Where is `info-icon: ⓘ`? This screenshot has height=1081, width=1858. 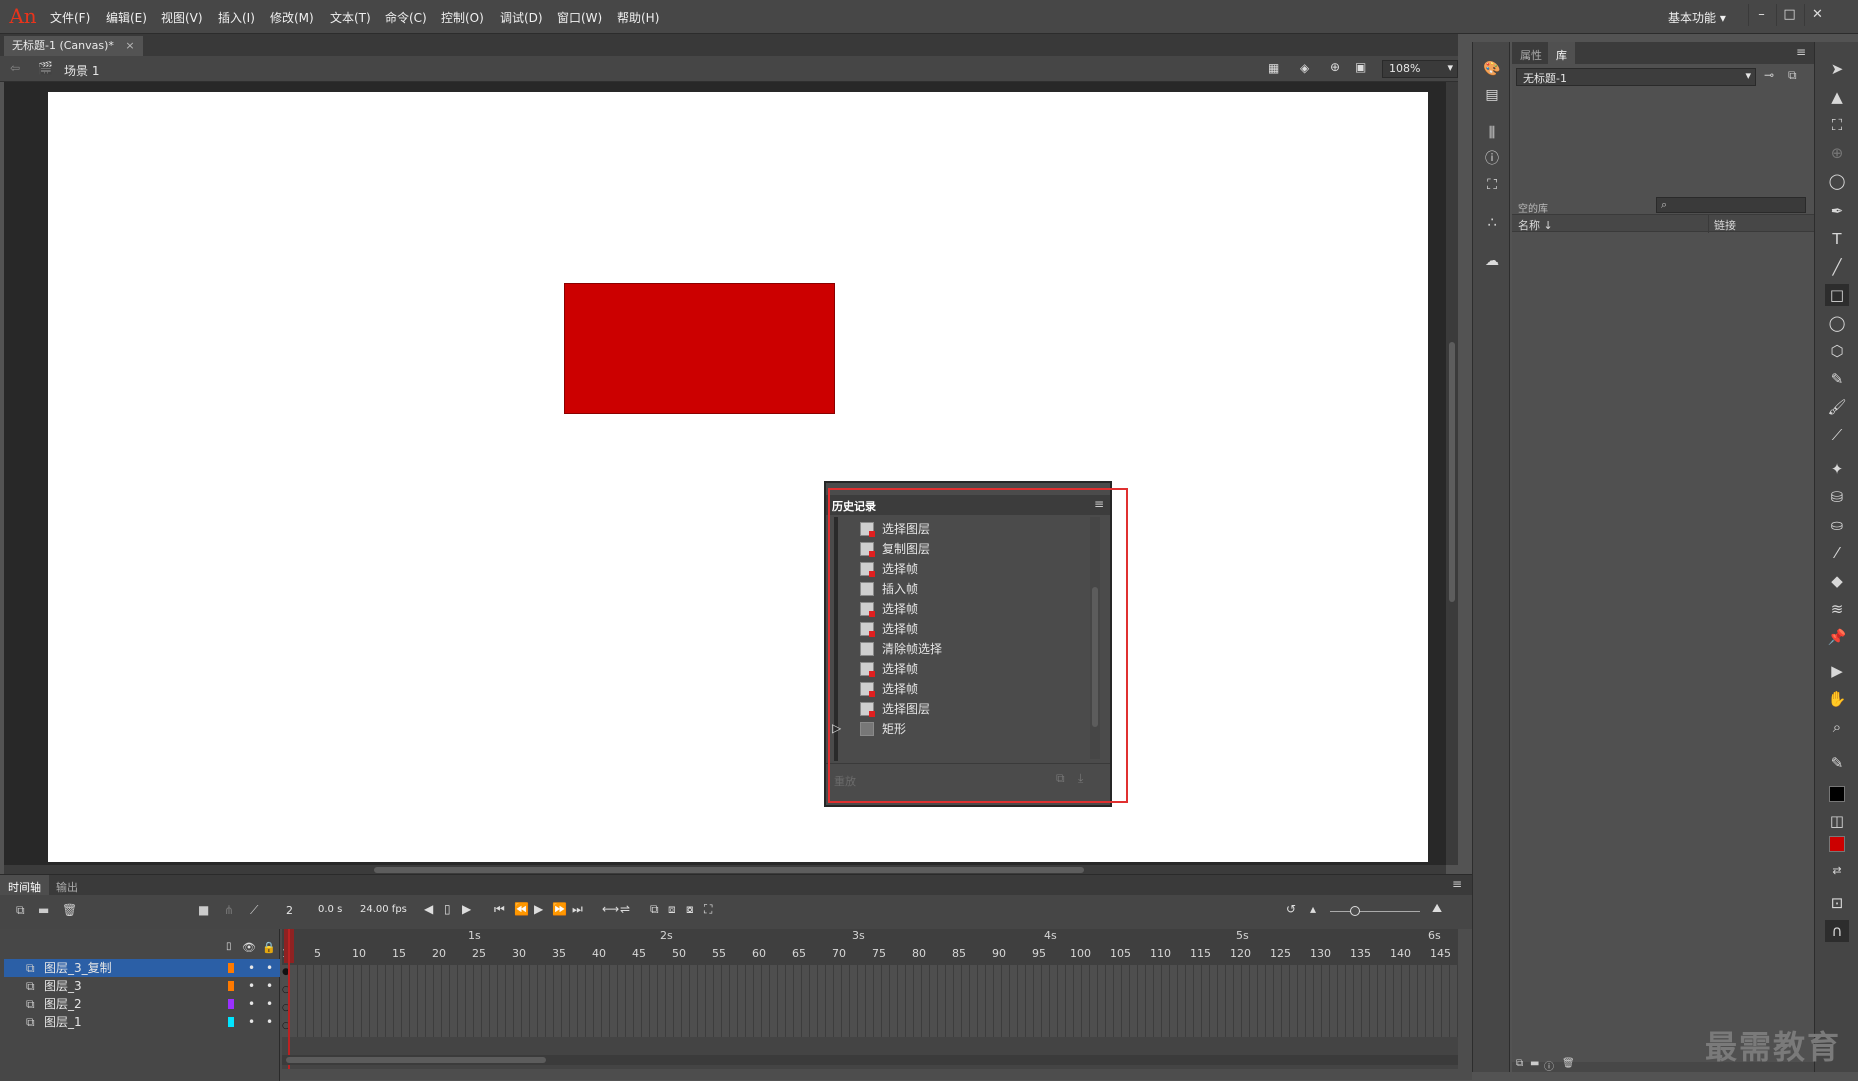 info-icon: ⓘ is located at coordinates (1492, 159).